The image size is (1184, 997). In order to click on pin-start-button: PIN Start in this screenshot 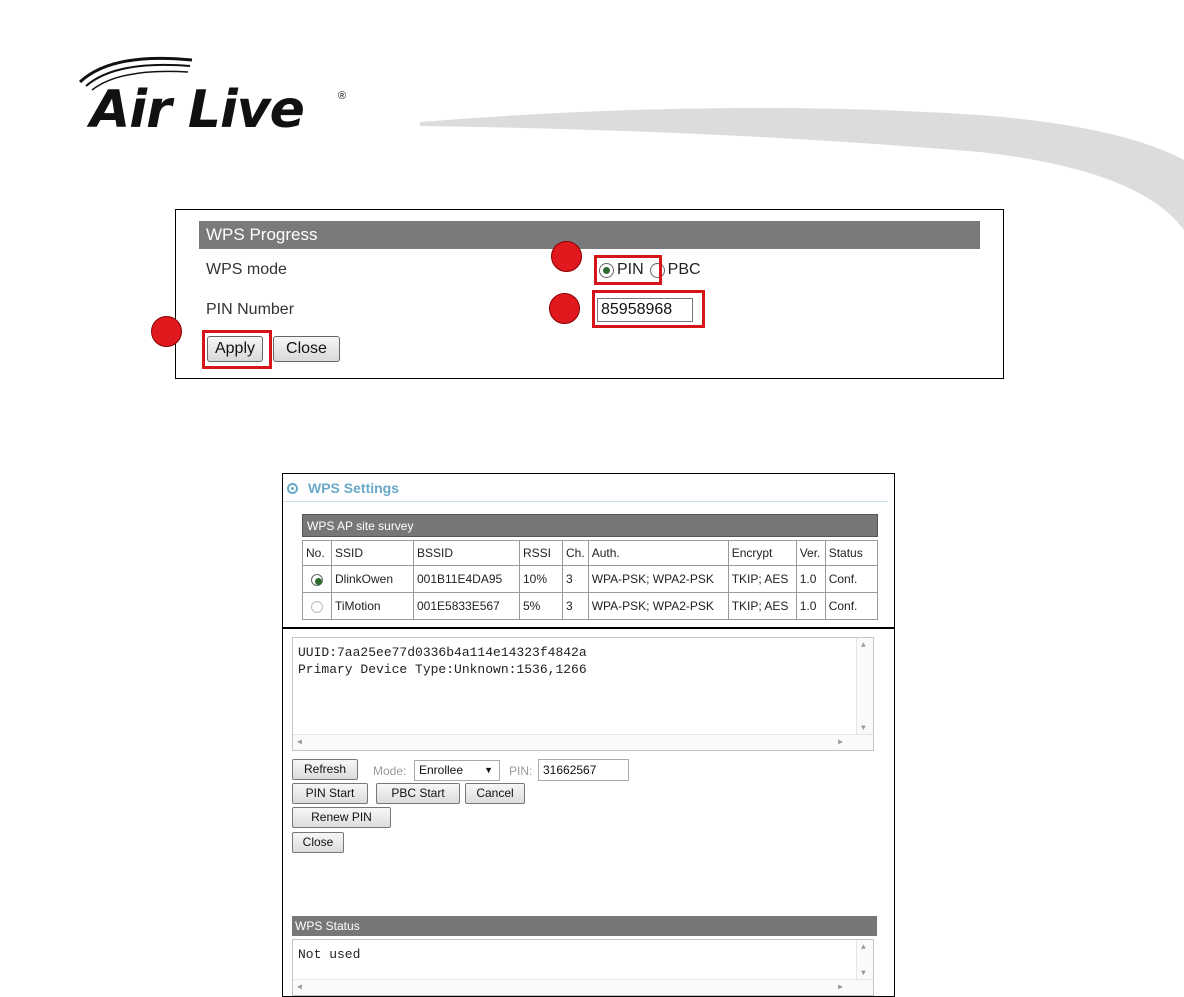, I will do `click(330, 793)`.